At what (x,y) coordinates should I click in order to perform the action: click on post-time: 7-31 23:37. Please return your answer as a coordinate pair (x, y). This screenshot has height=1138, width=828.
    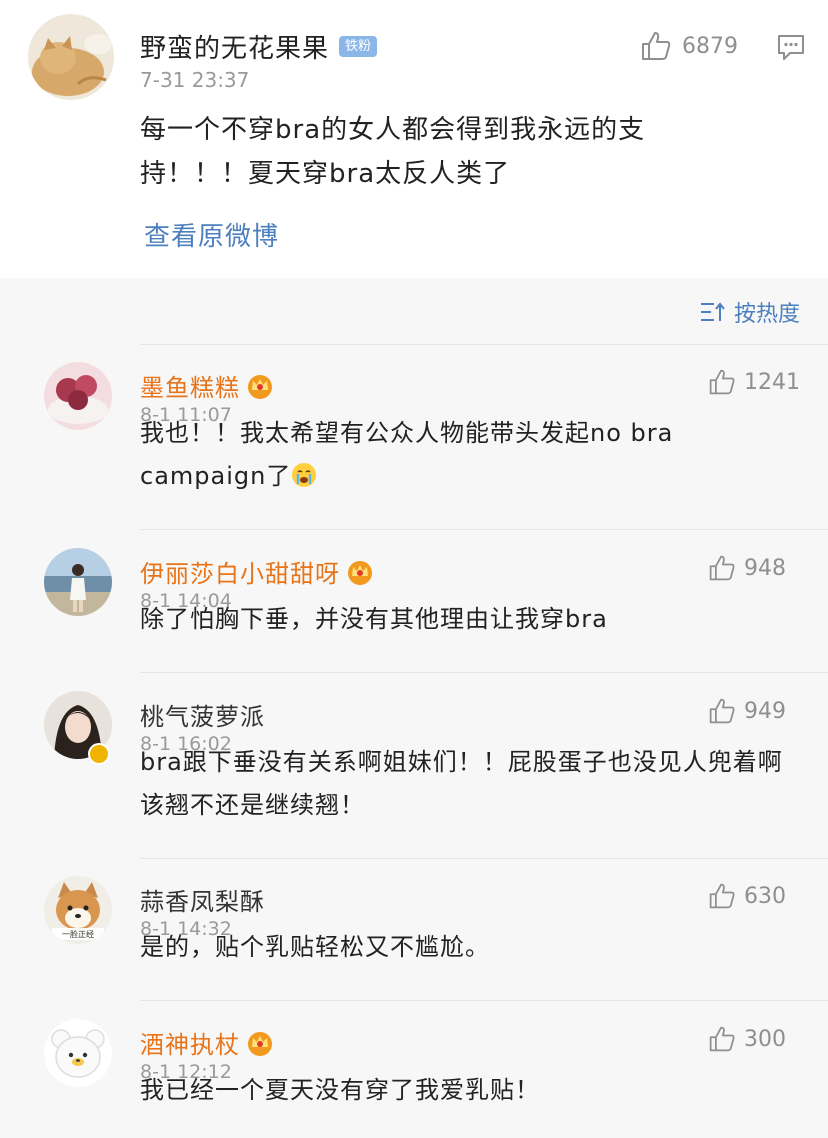
    Looking at the image, I should click on (195, 80).